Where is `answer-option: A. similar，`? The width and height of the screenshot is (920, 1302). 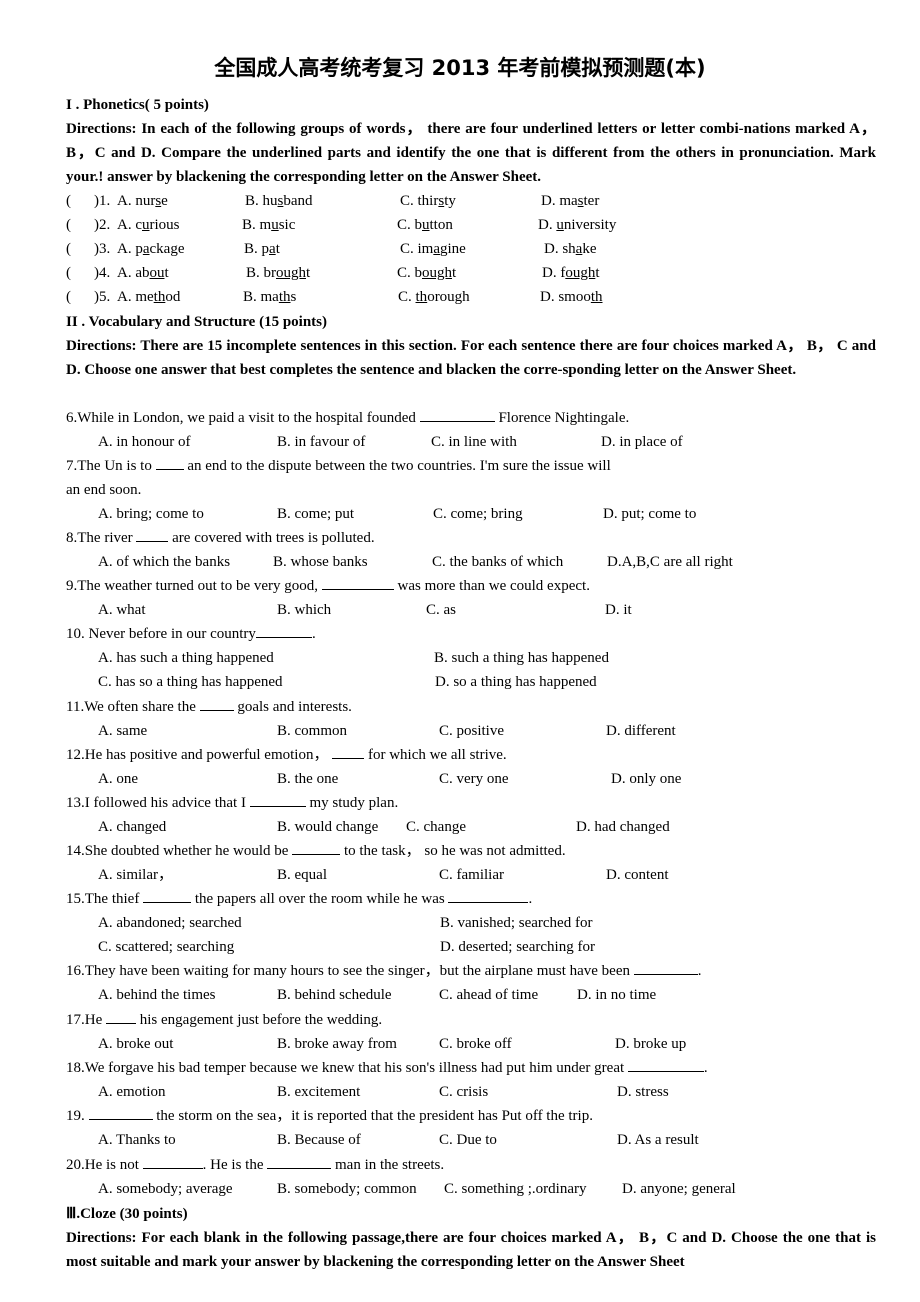 answer-option: A. similar， is located at coordinates (135, 875).